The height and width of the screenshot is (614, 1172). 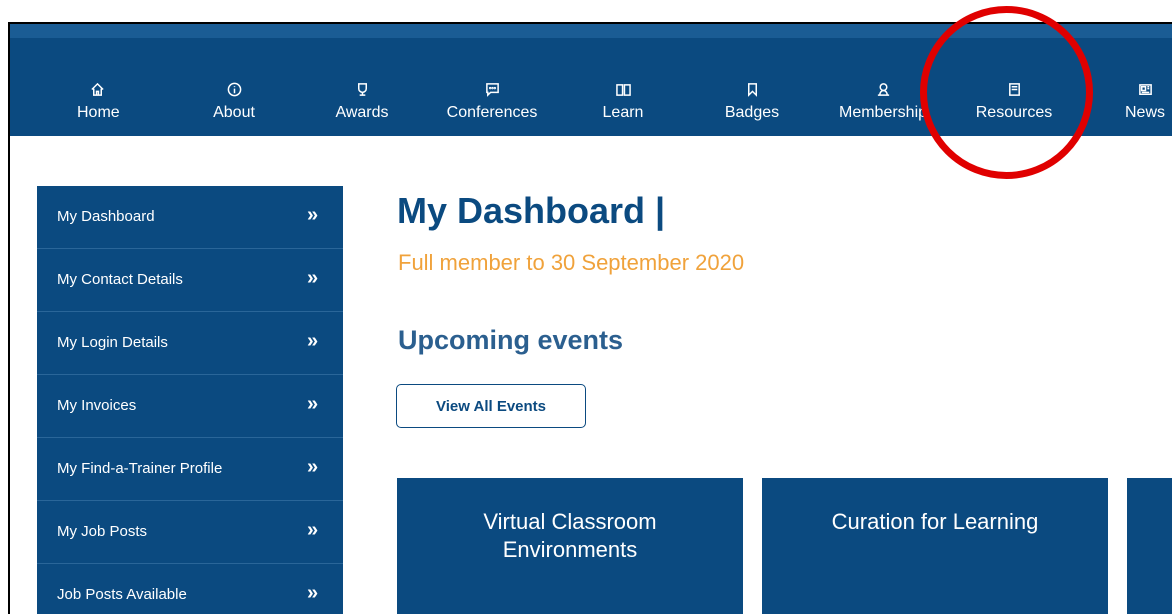 I want to click on nav-item-label: Home, so click(x=98, y=112).